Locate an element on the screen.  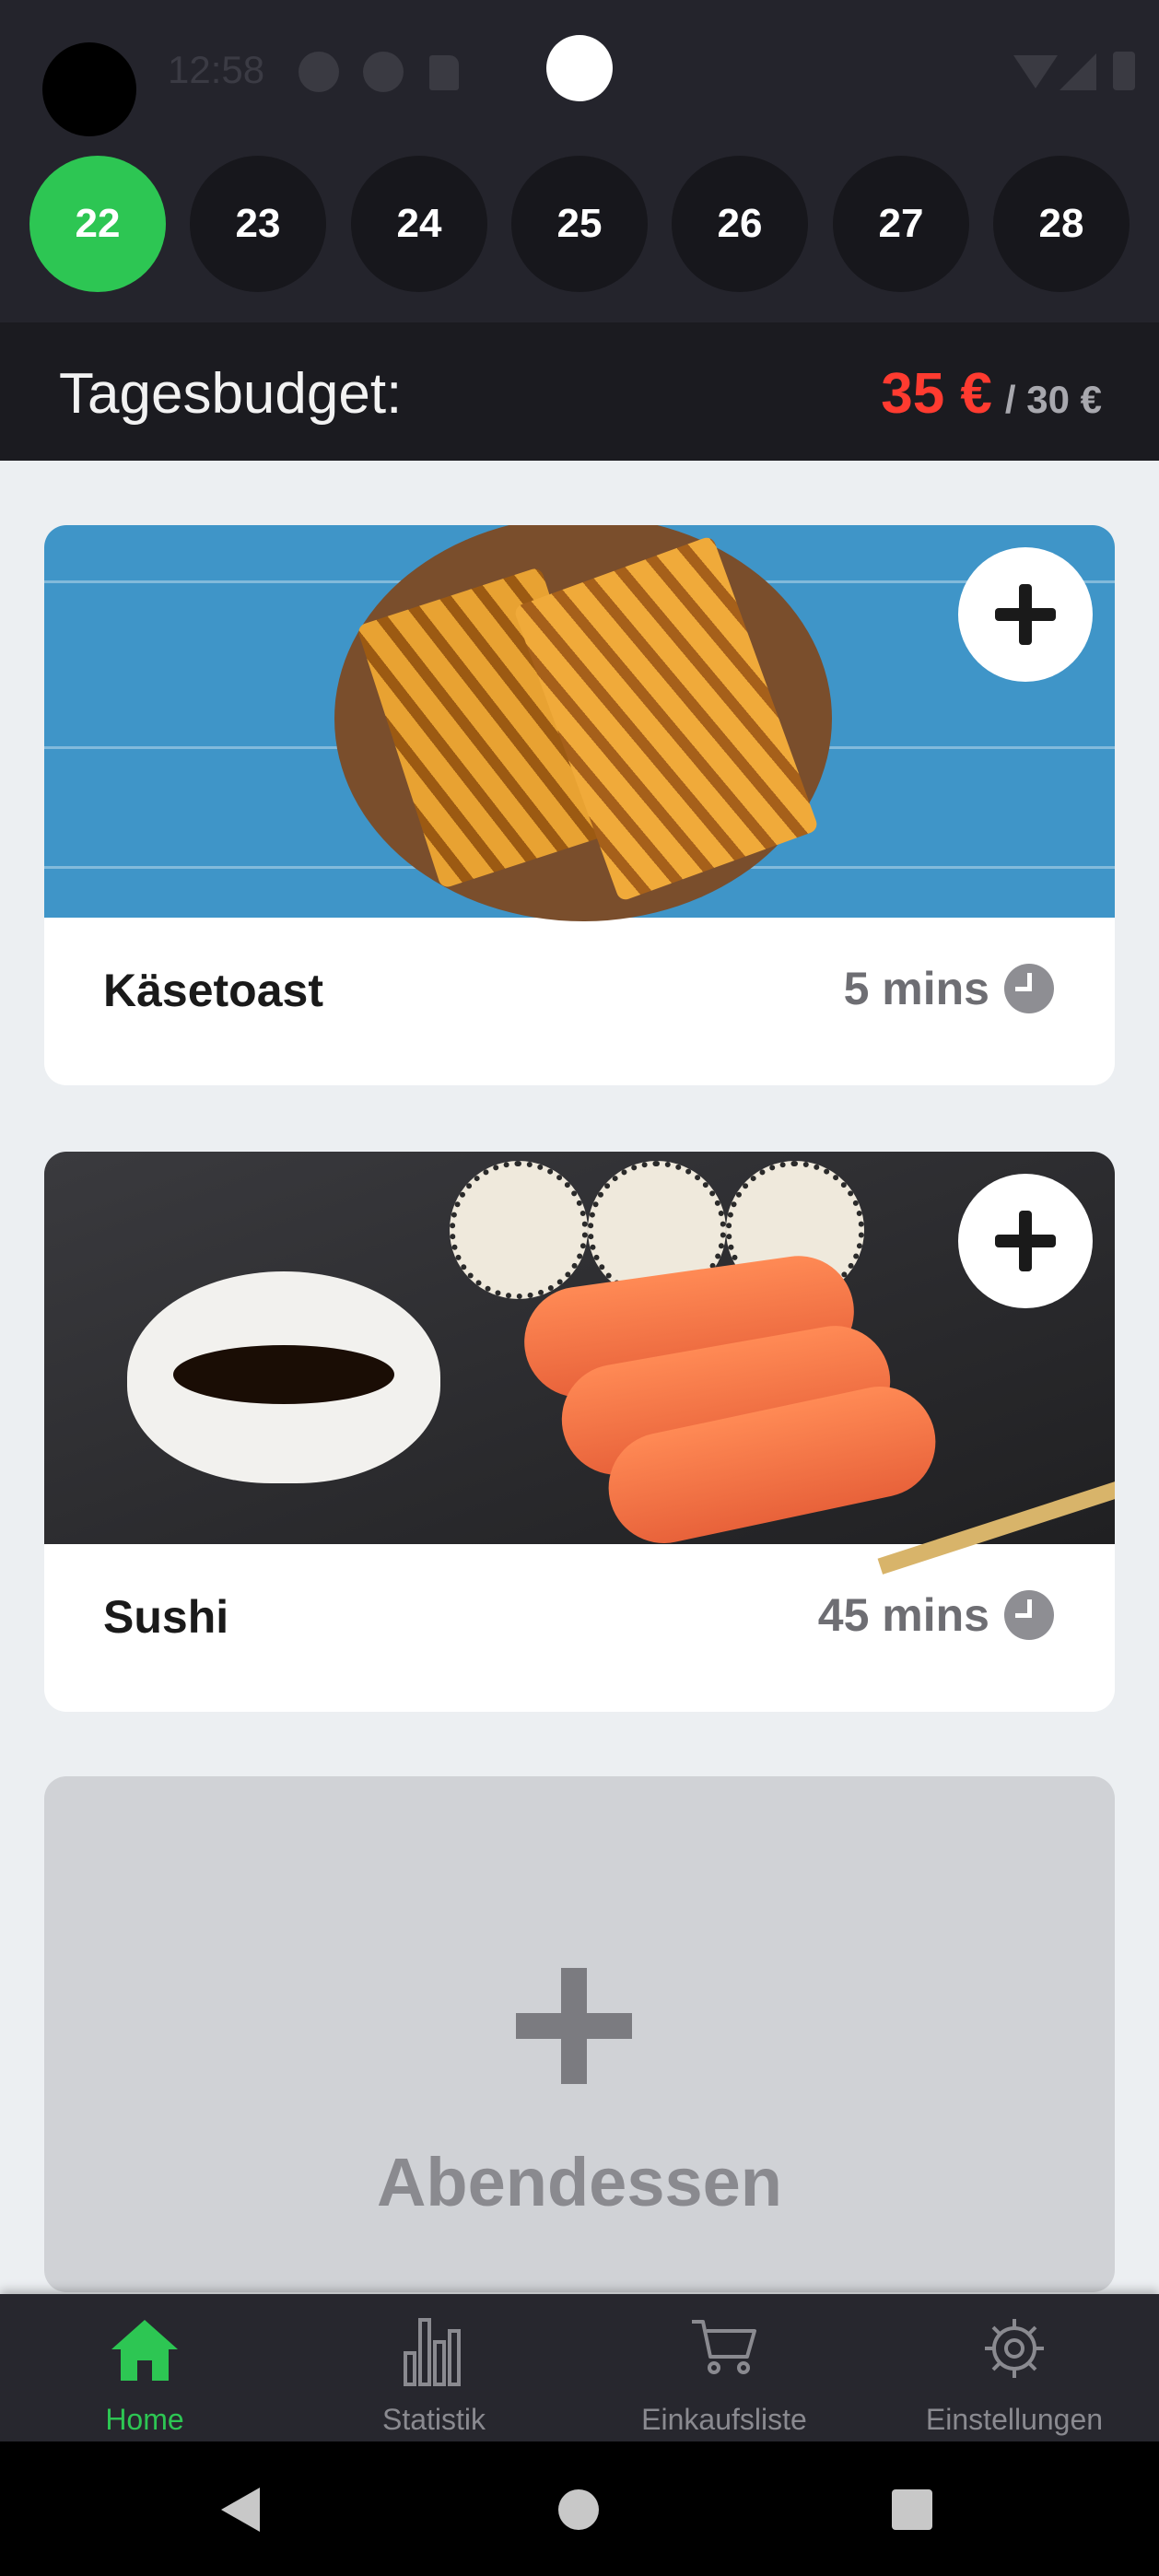
signal-icon is located at coordinates (1077, 71).